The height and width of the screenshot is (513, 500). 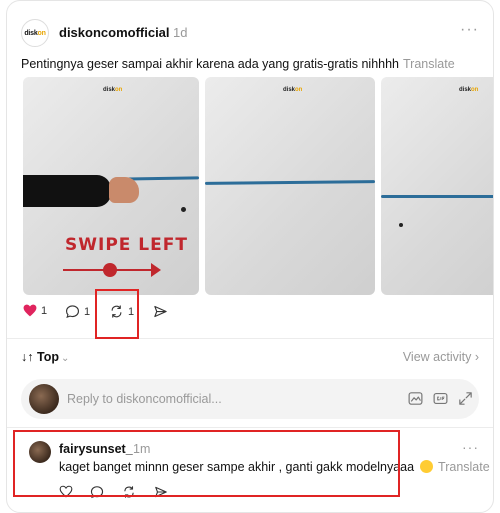 What do you see at coordinates (44, 399) in the screenshot?
I see `current-user-avatar` at bounding box center [44, 399].